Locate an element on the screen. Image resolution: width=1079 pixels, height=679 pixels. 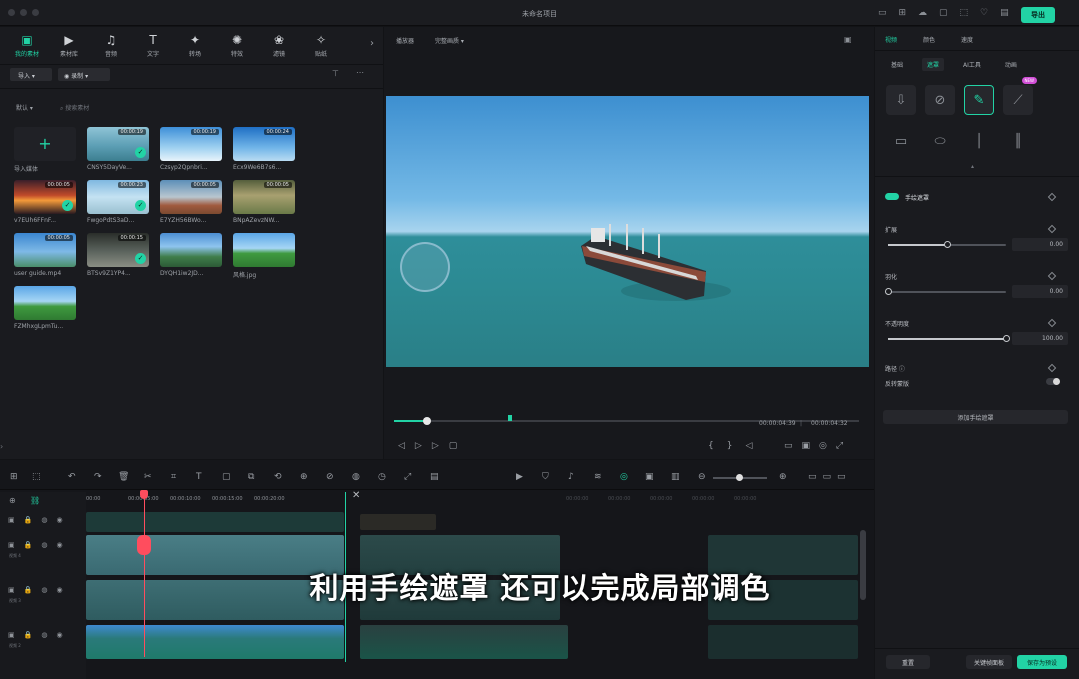
add-hand-mask-button: 添加手绘遮罩 is located at coordinates (975, 417).